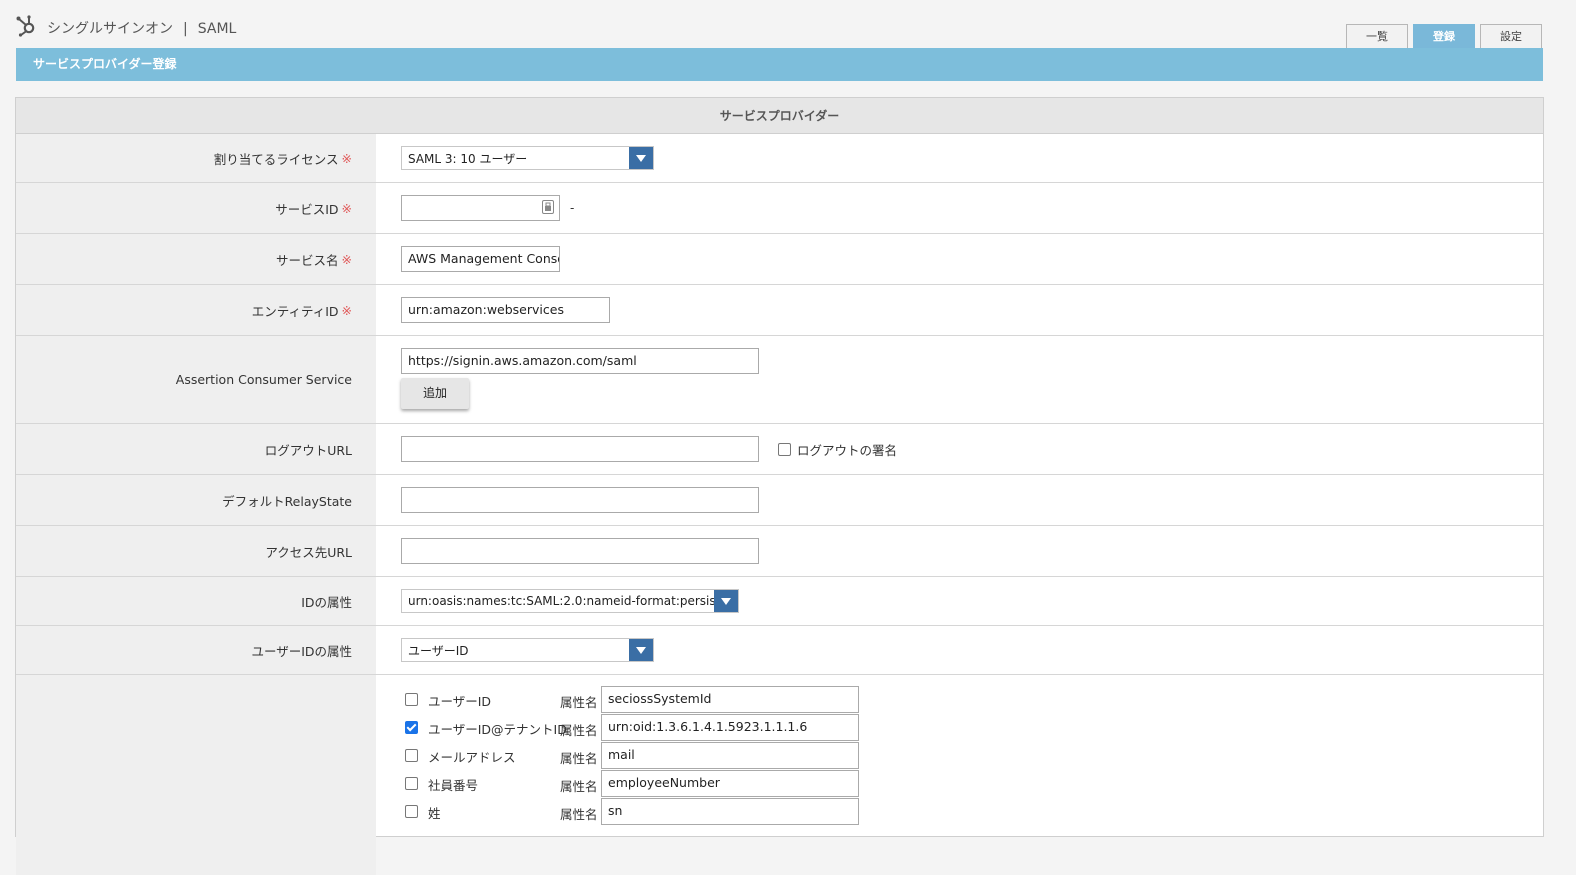 The image size is (1576, 875). Describe the element at coordinates (472, 757) in the screenshot. I see `attribute-name: メールアドレス` at that location.